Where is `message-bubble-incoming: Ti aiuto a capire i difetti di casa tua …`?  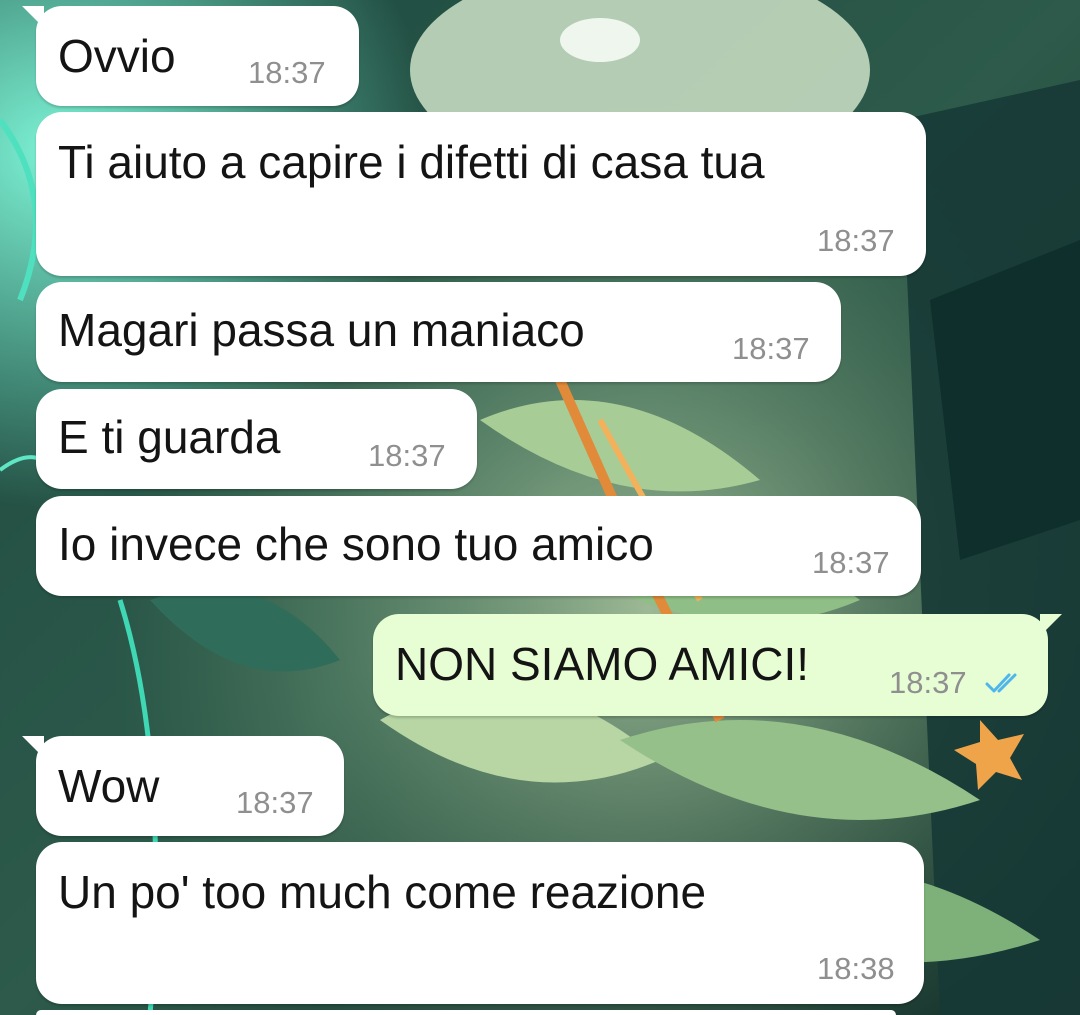
message-bubble-incoming: Ti aiuto a capire i difetti di casa tua … is located at coordinates (481, 194).